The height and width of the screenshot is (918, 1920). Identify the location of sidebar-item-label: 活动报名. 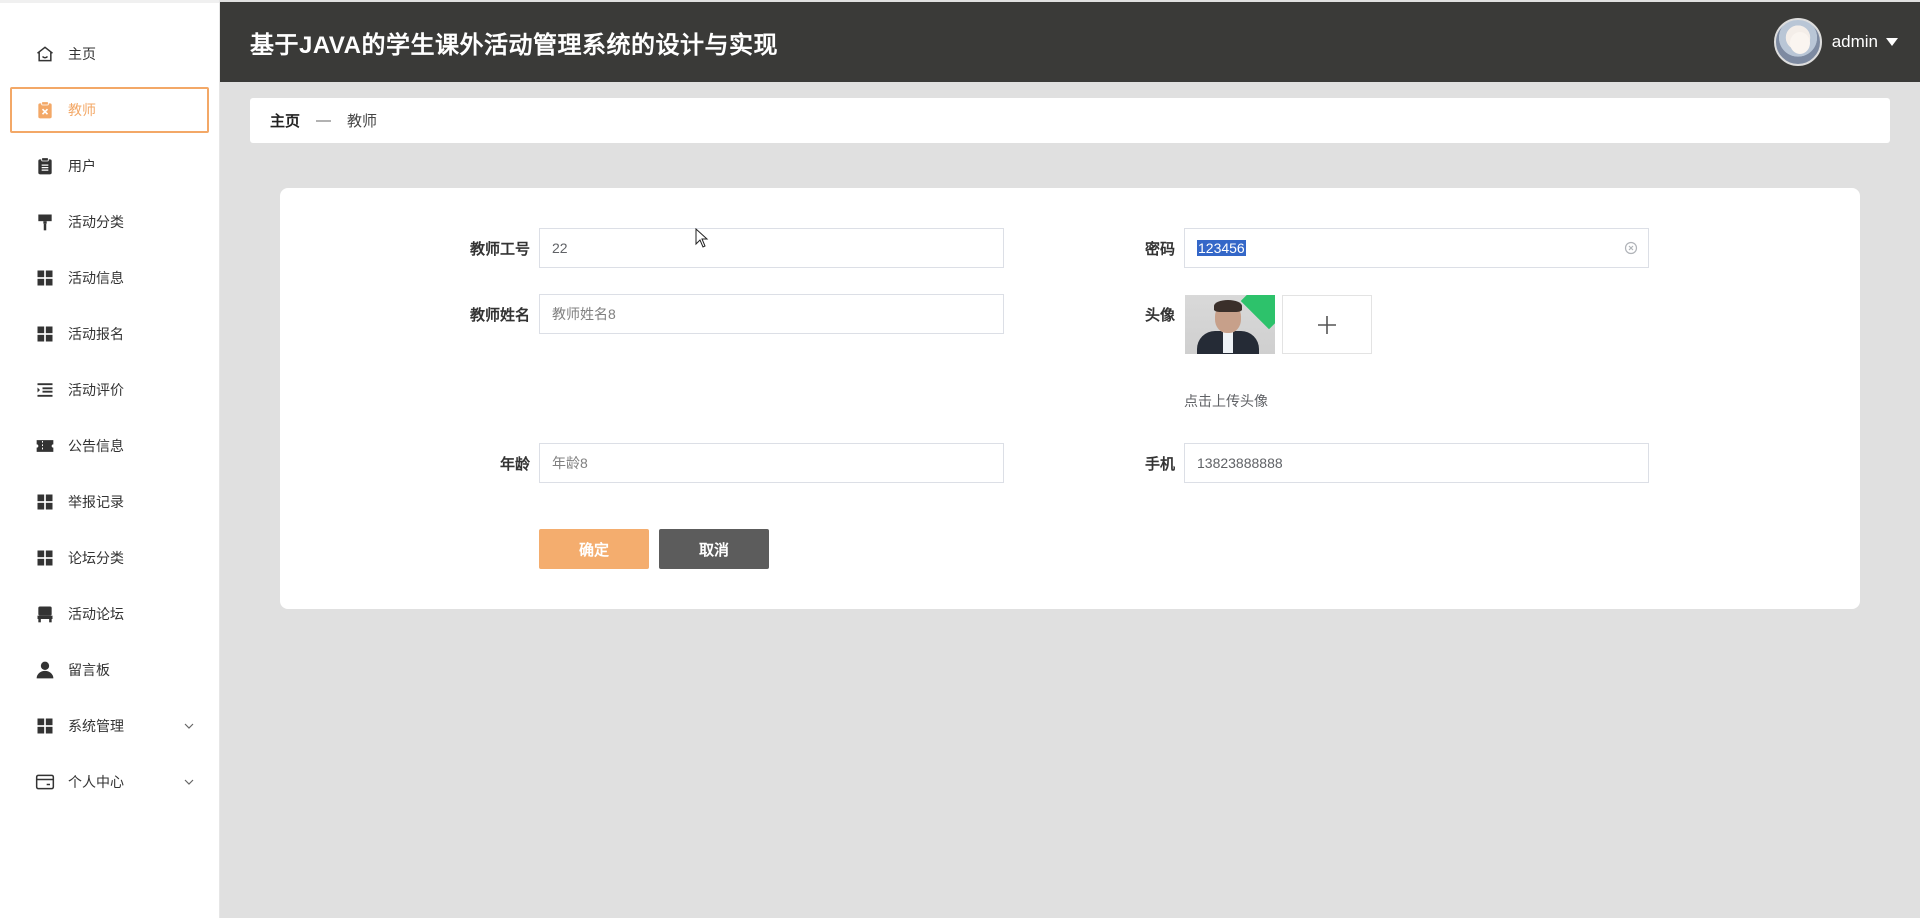
(96, 334).